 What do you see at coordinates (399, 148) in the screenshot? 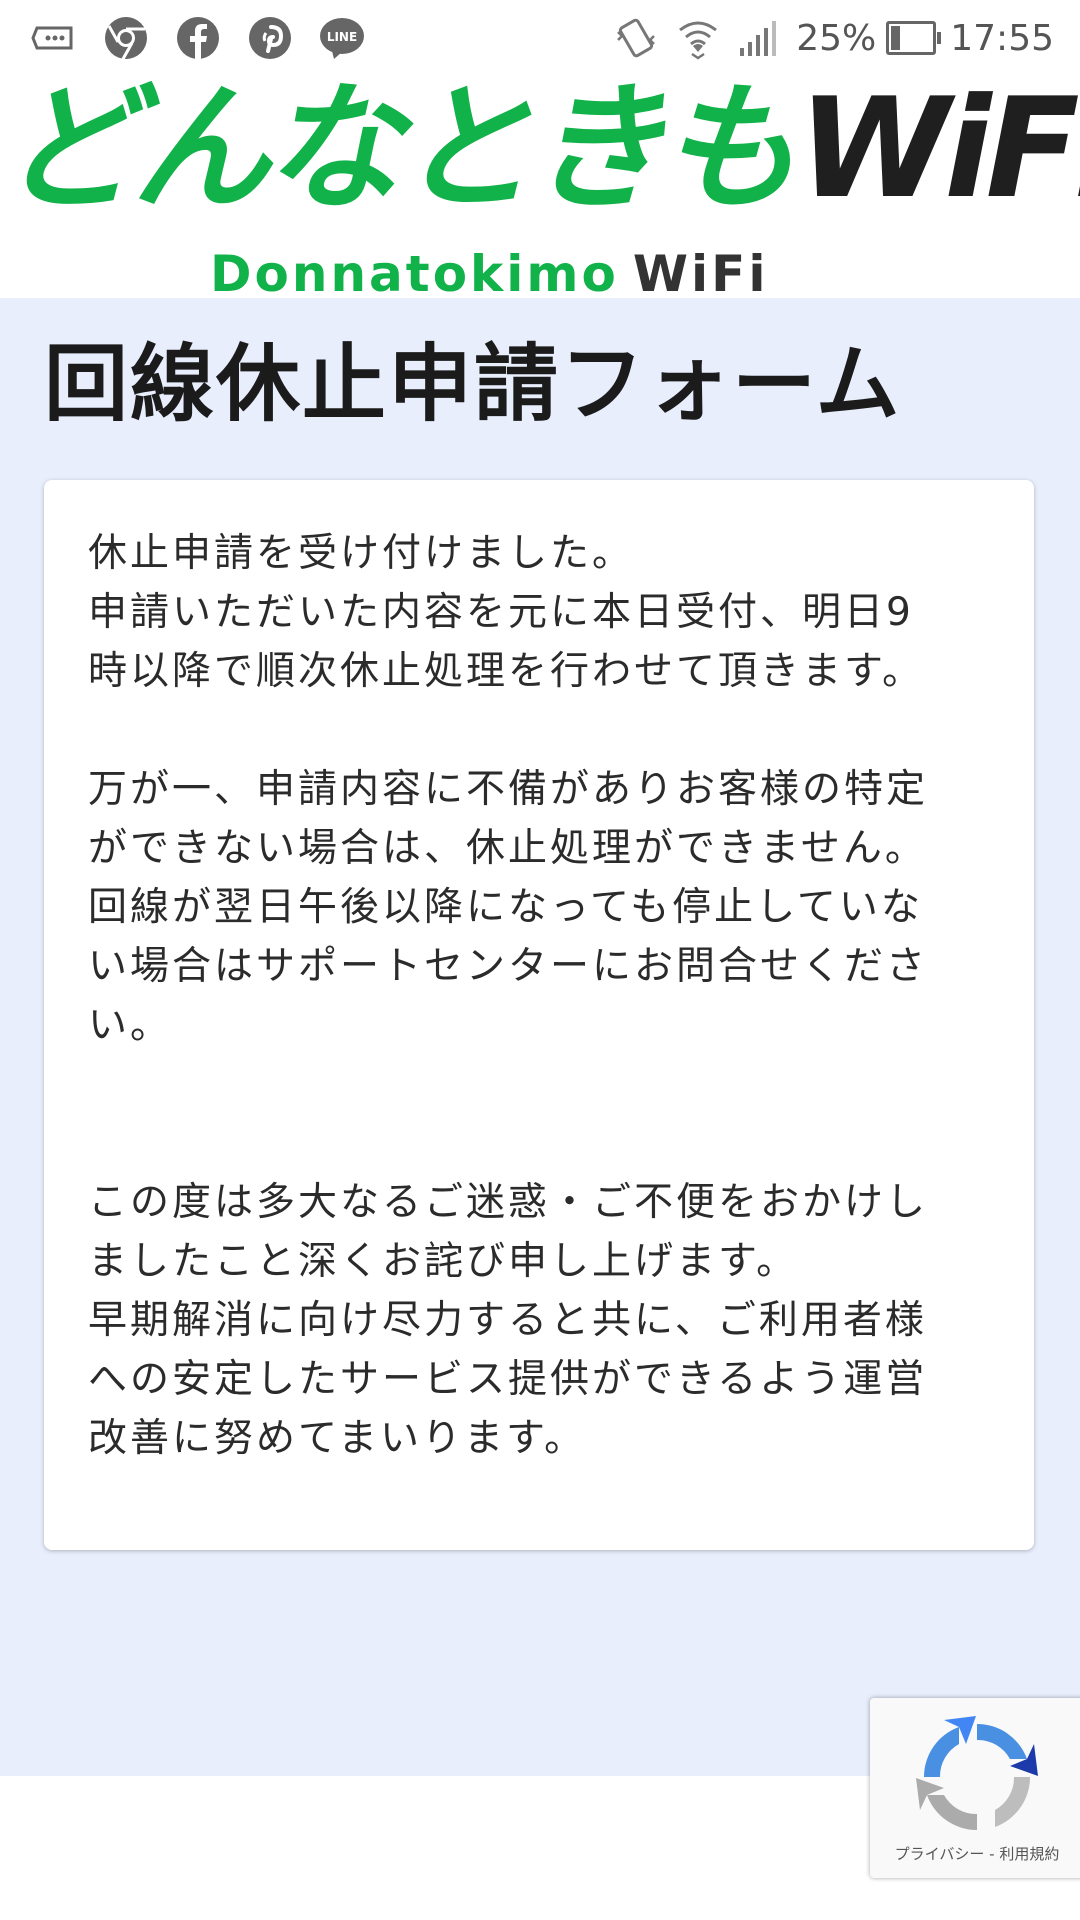
I see `logo-jp-text: どんなときも` at bounding box center [399, 148].